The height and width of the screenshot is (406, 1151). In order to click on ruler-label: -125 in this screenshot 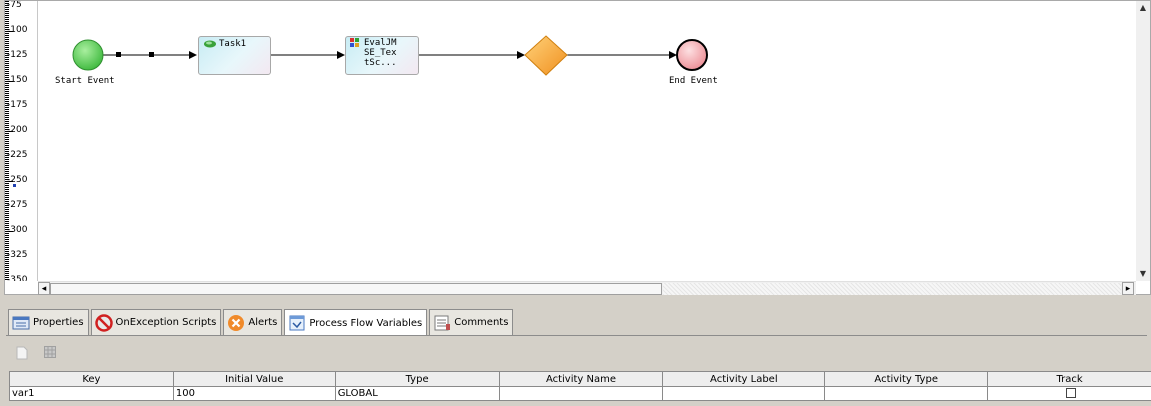, I will do `click(17, 55)`.